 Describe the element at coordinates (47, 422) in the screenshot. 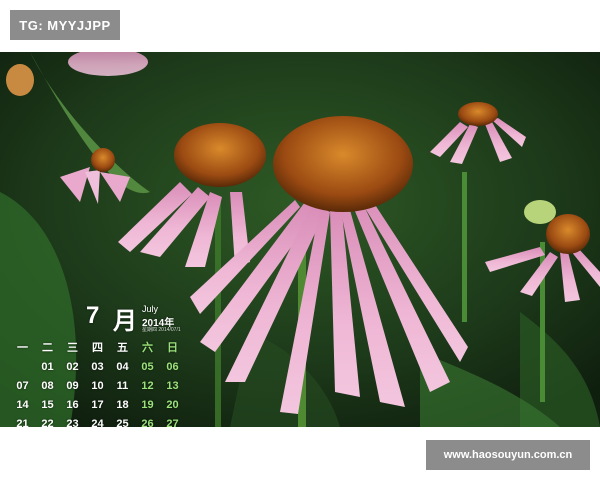

I see `day-cell: 22` at that location.